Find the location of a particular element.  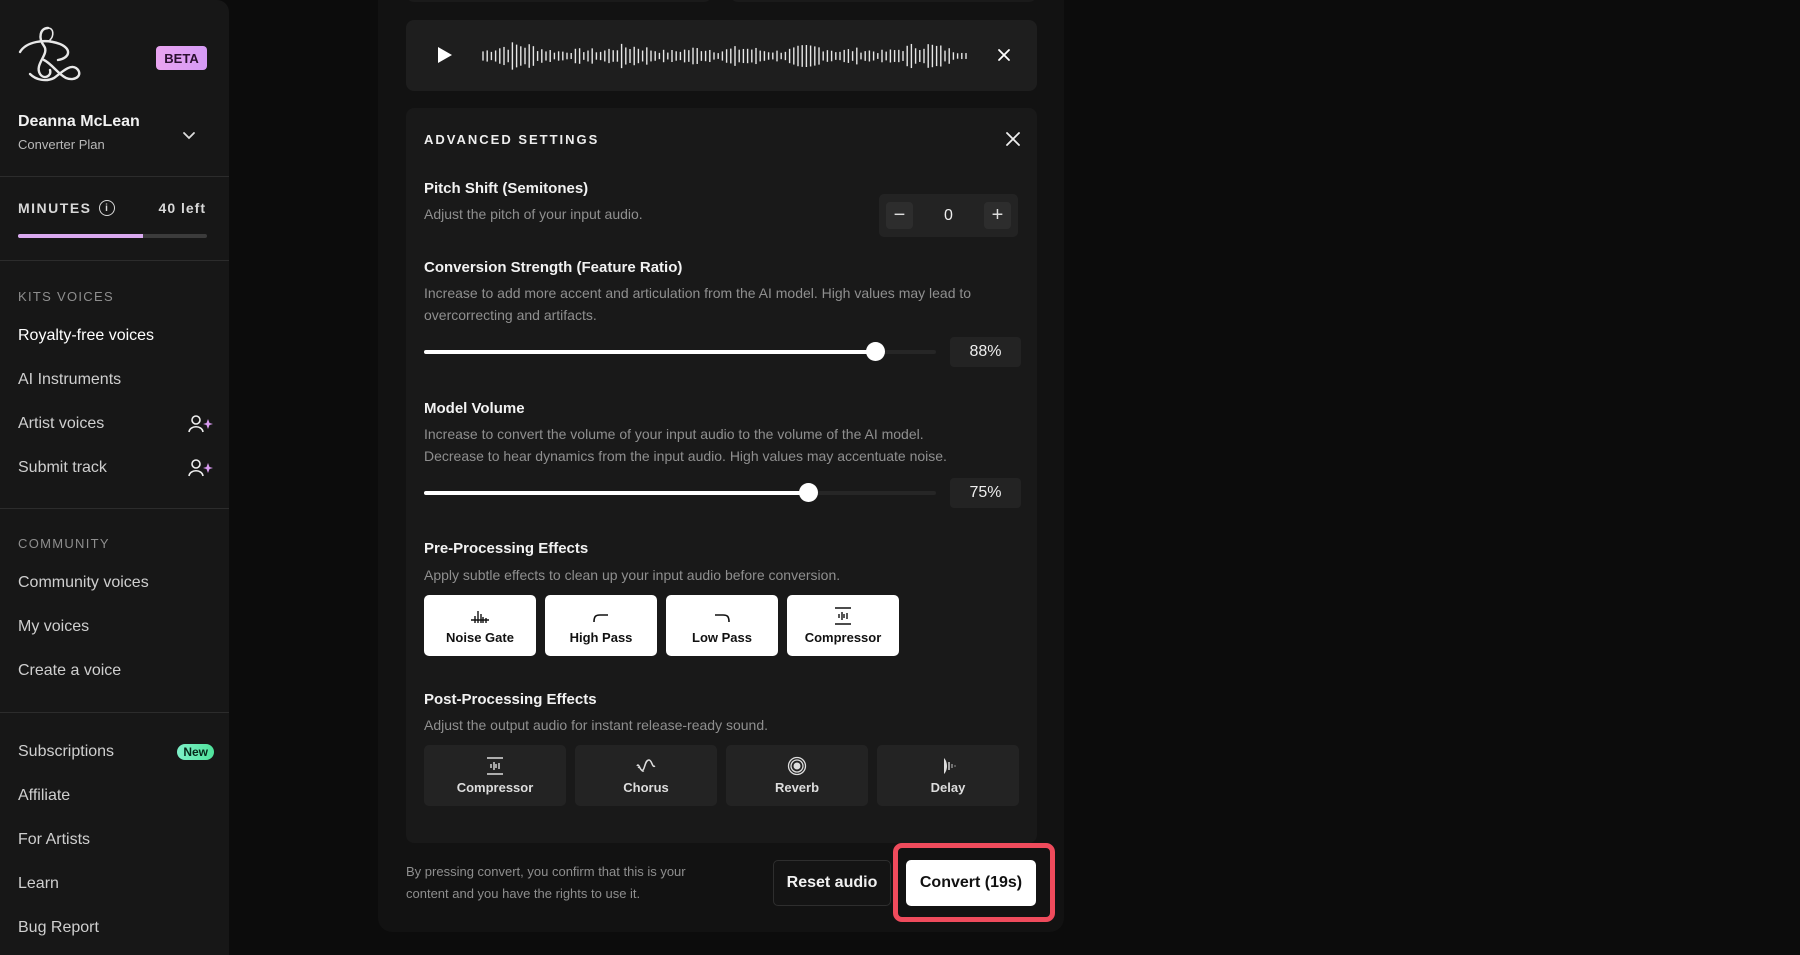

user-plan: Converter Plan is located at coordinates (61, 144).